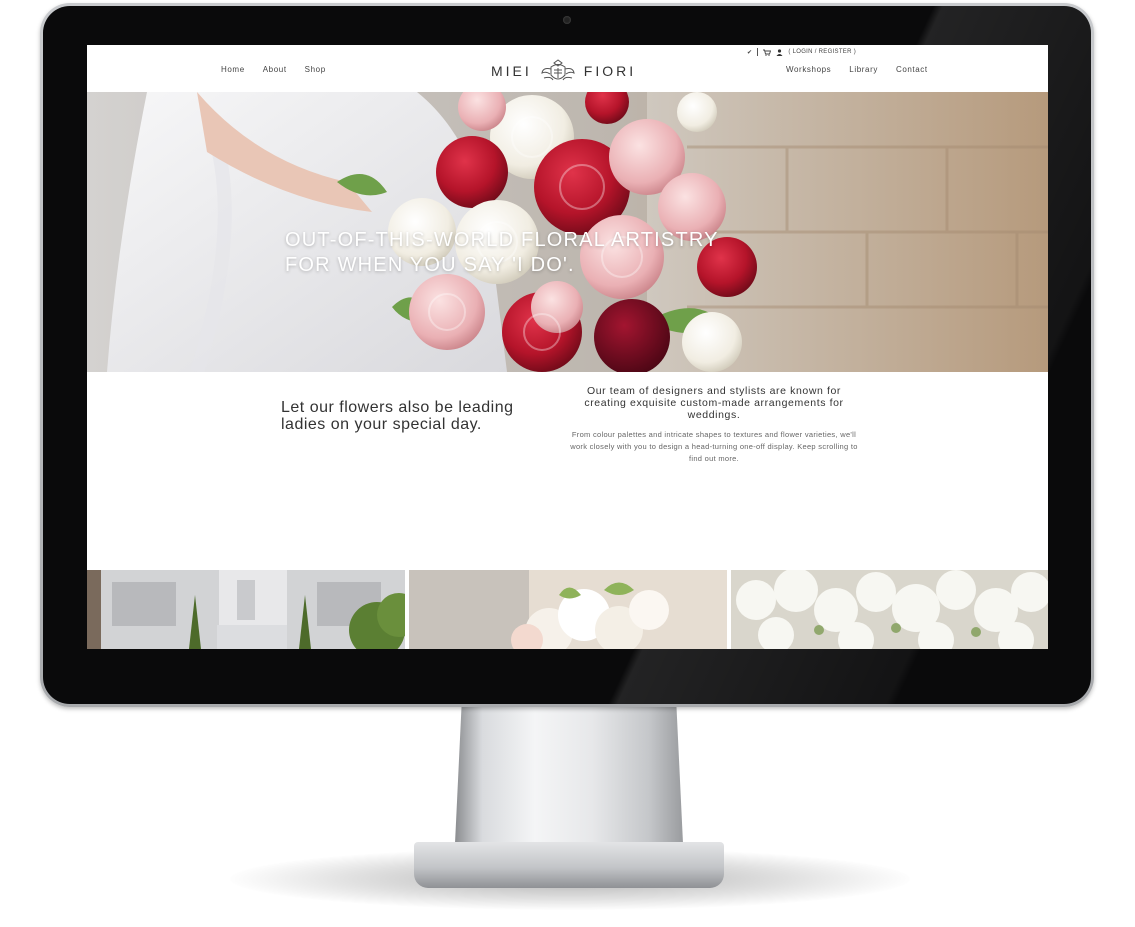 The image size is (1135, 927). What do you see at coordinates (889, 609) in the screenshot?
I see `gallery-image-hydrangea` at bounding box center [889, 609].